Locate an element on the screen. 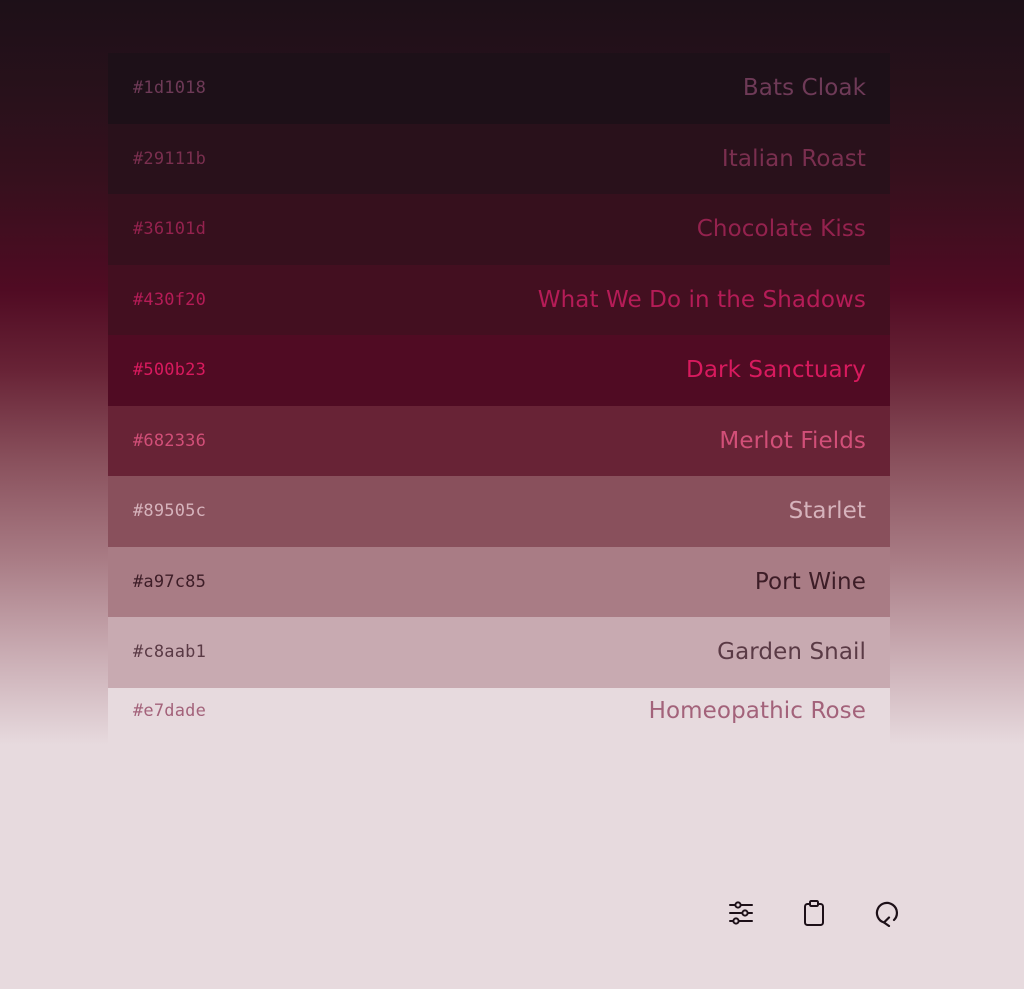 Image resolution: width=1024 pixels, height=989 pixels. swatch-row: #c8aab1 Garden Snail is located at coordinates (499, 652).